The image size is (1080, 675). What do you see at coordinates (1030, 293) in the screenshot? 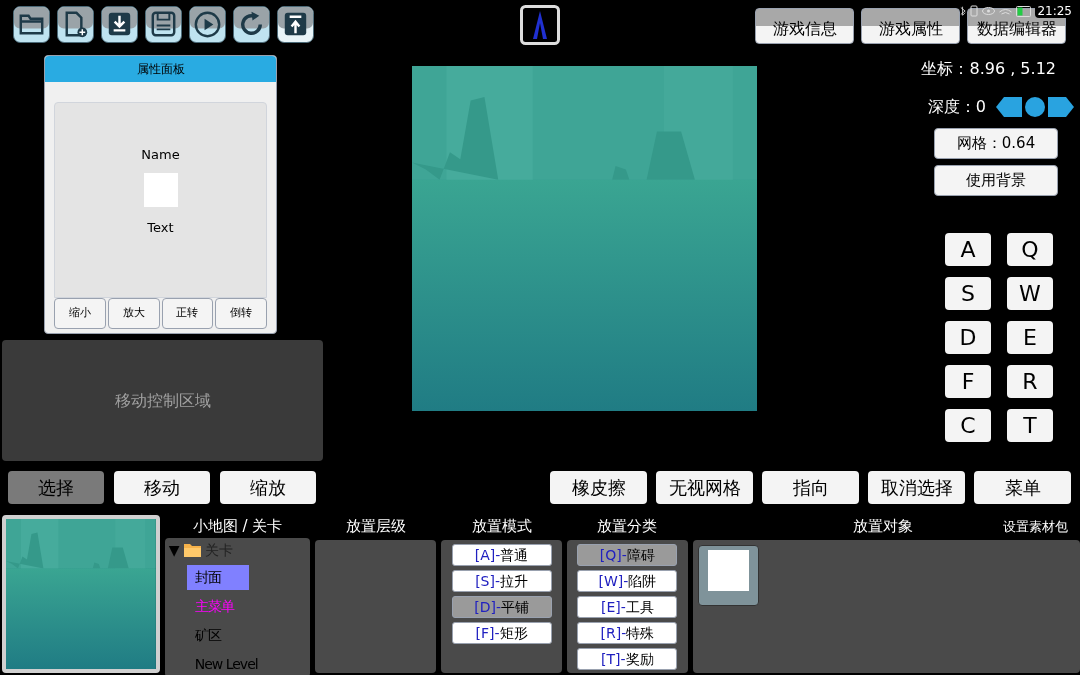
I see `key-button: W` at bounding box center [1030, 293].